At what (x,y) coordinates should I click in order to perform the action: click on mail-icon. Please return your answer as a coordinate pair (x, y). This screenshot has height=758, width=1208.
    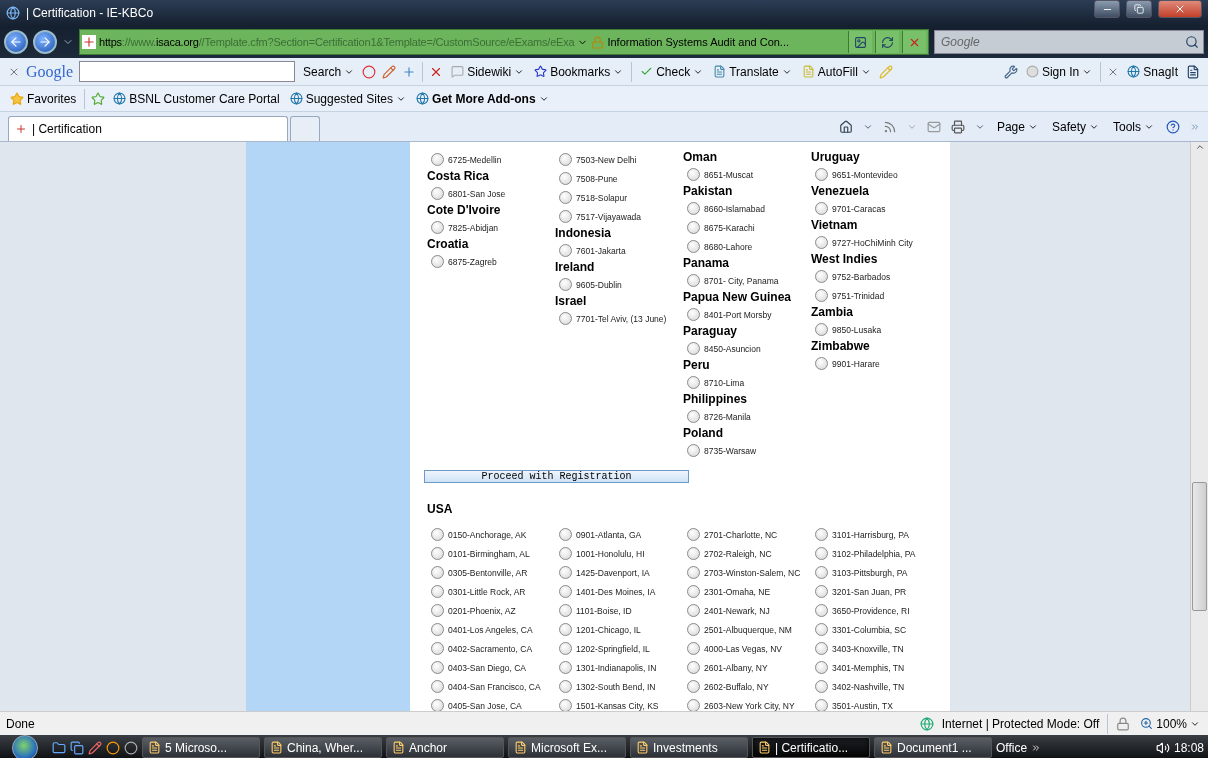
    Looking at the image, I should click on (933, 126).